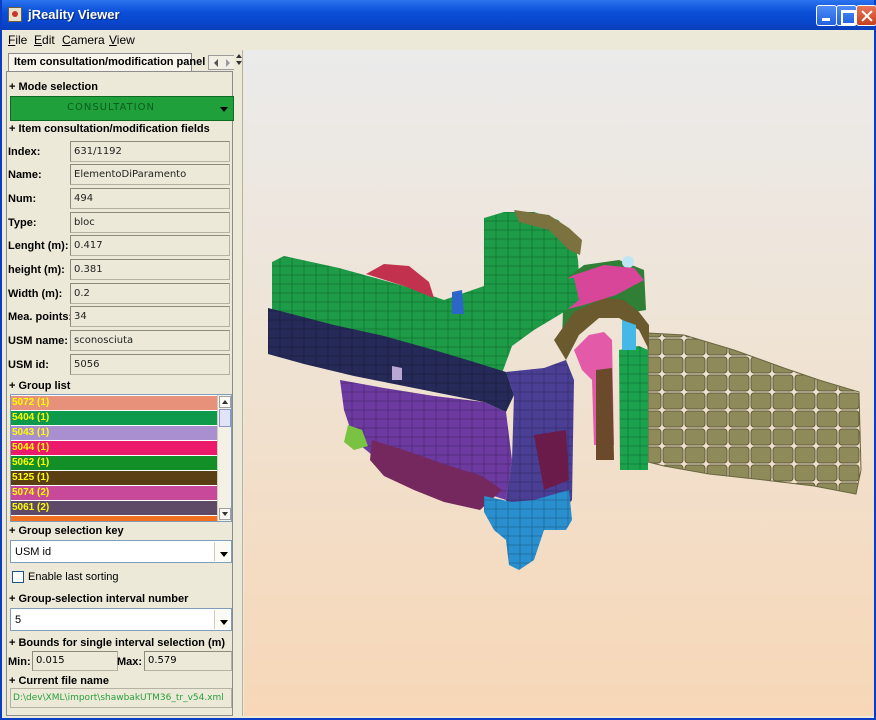  I want to click on field-label-type: Type:, so click(22, 223).